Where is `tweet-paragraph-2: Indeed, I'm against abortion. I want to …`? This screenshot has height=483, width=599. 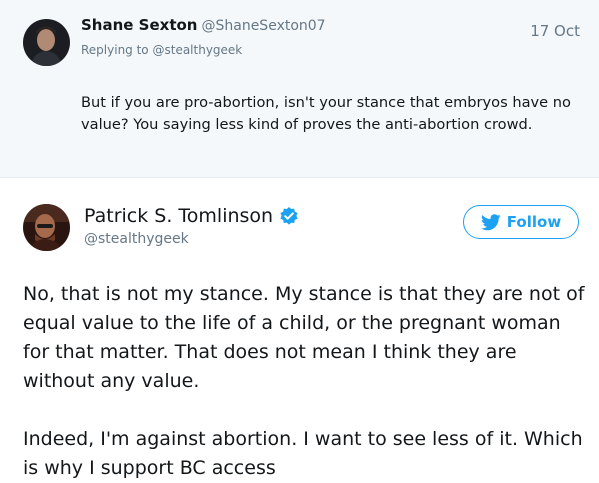 tweet-paragraph-2: Indeed, I'm against abortion. I want to … is located at coordinates (303, 453).